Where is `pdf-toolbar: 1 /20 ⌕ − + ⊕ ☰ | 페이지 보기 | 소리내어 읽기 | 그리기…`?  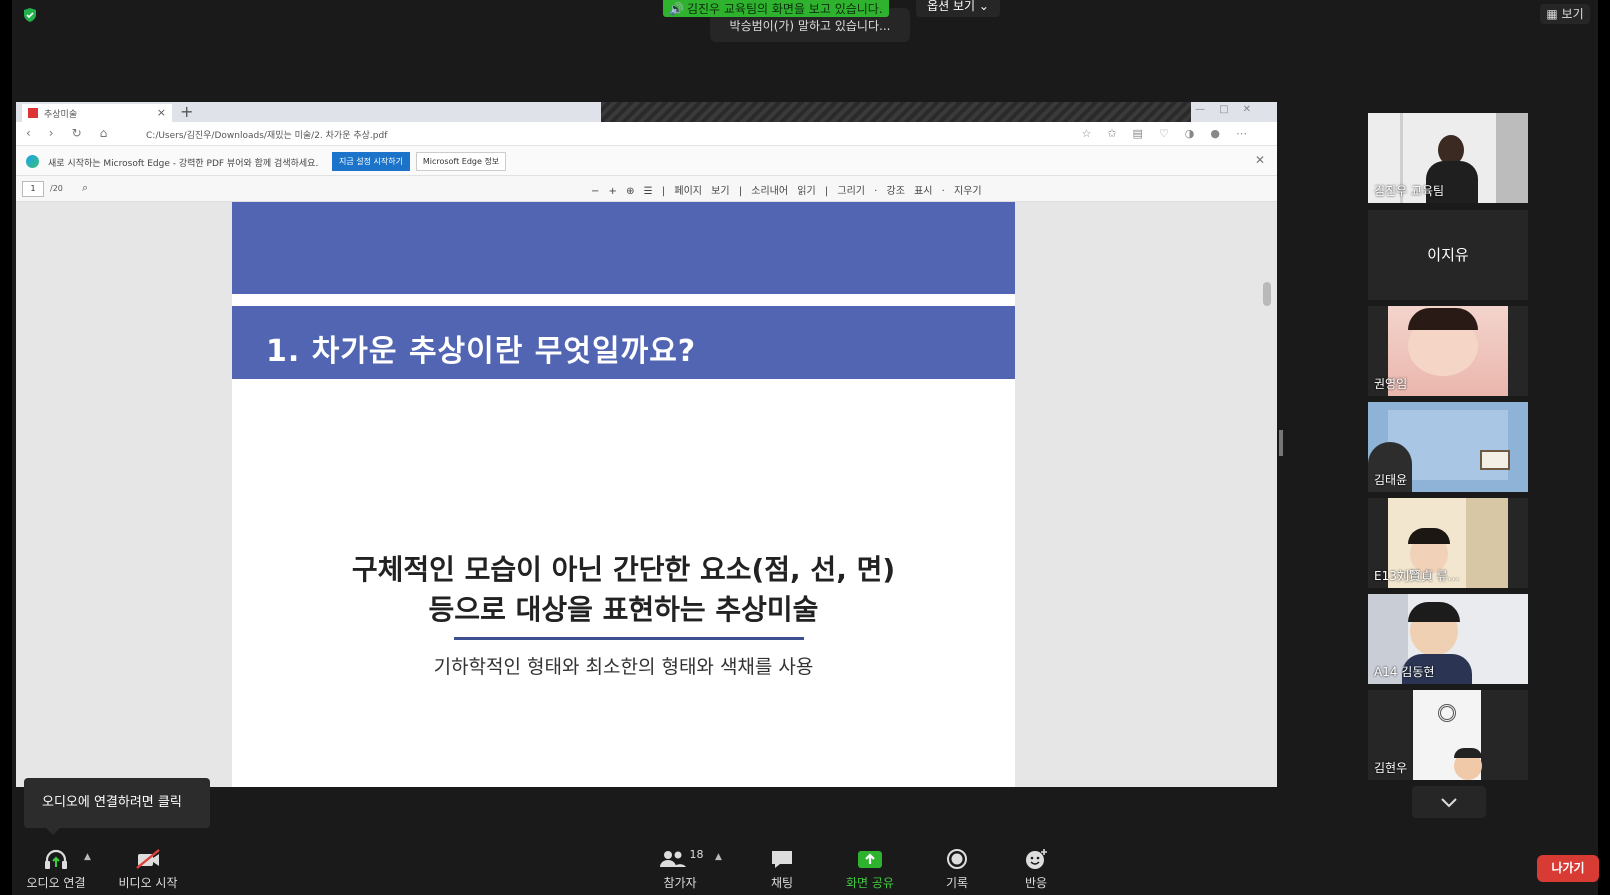
pdf-toolbar: 1 /20 ⌕ − + ⊕ ☰ | 페이지 보기 | 소리내어 읽기 | 그리기… is located at coordinates (646, 189).